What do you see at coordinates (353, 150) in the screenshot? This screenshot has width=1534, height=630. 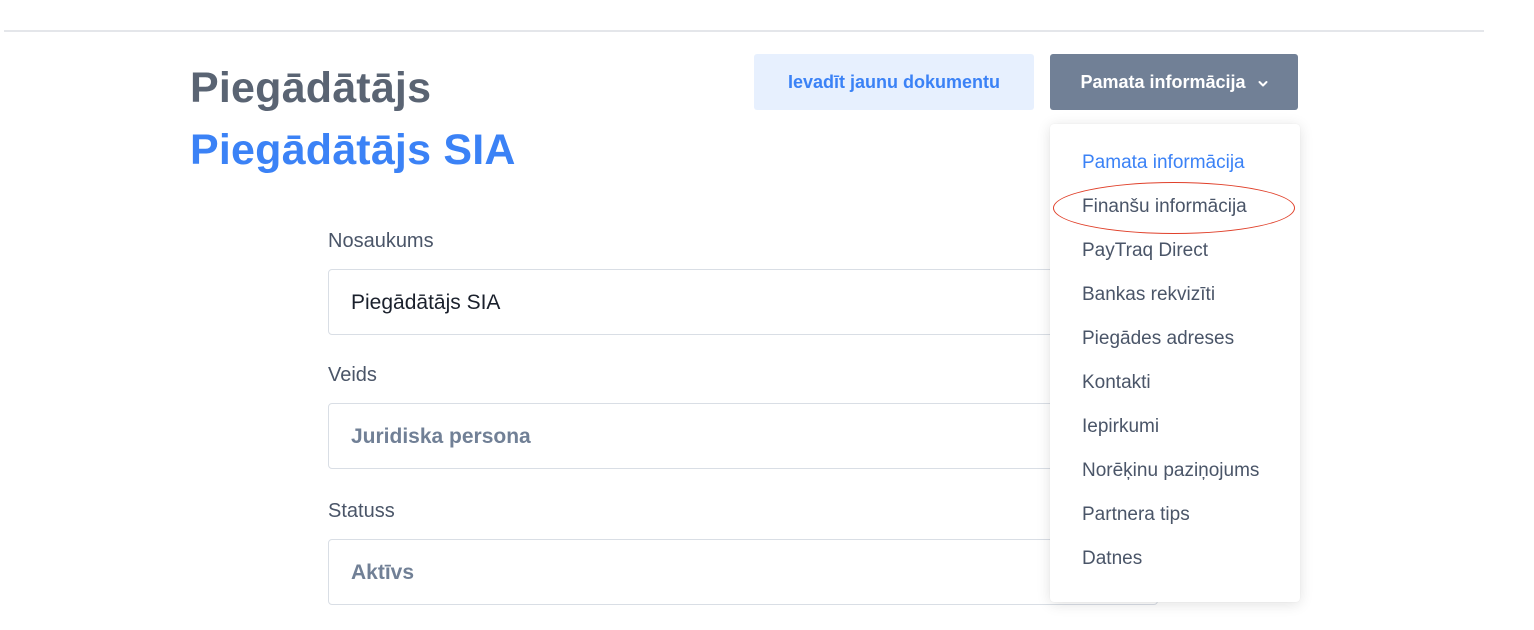 I see `partner-name-heading: Piegādātājs SIA` at bounding box center [353, 150].